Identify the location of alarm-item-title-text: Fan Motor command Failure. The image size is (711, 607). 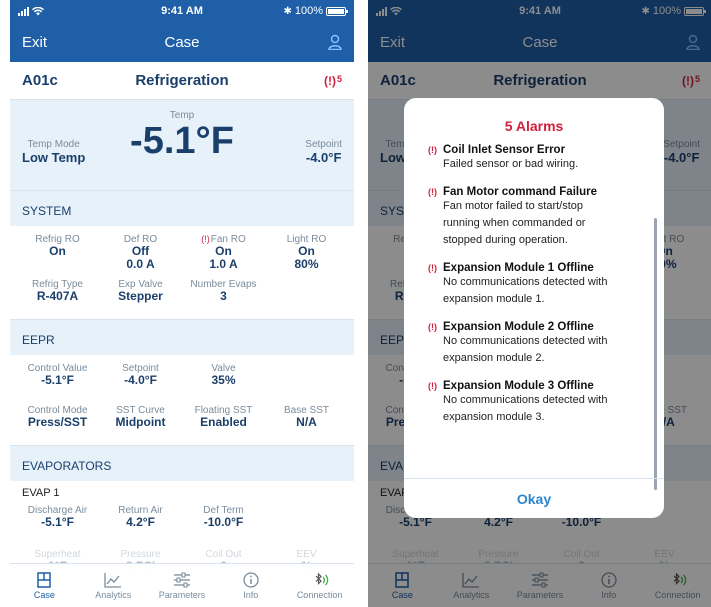
(520, 192).